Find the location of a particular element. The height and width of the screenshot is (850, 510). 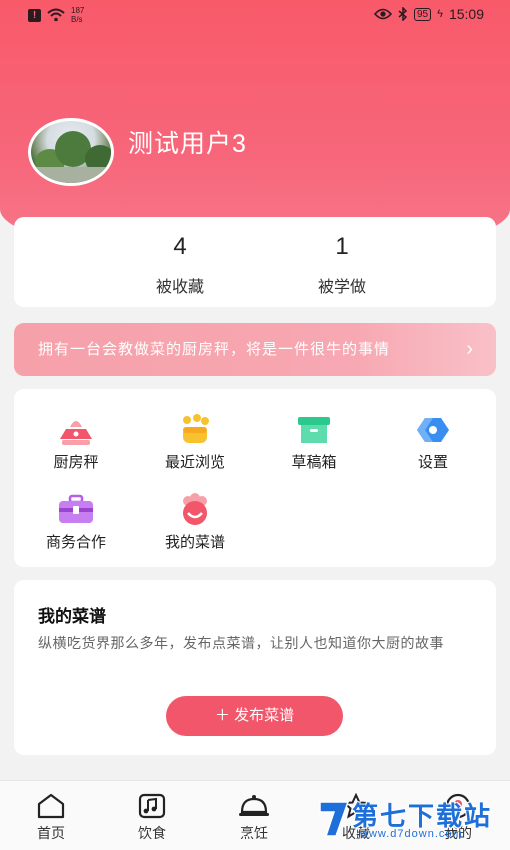

recent-icon is located at coordinates (196, 428).